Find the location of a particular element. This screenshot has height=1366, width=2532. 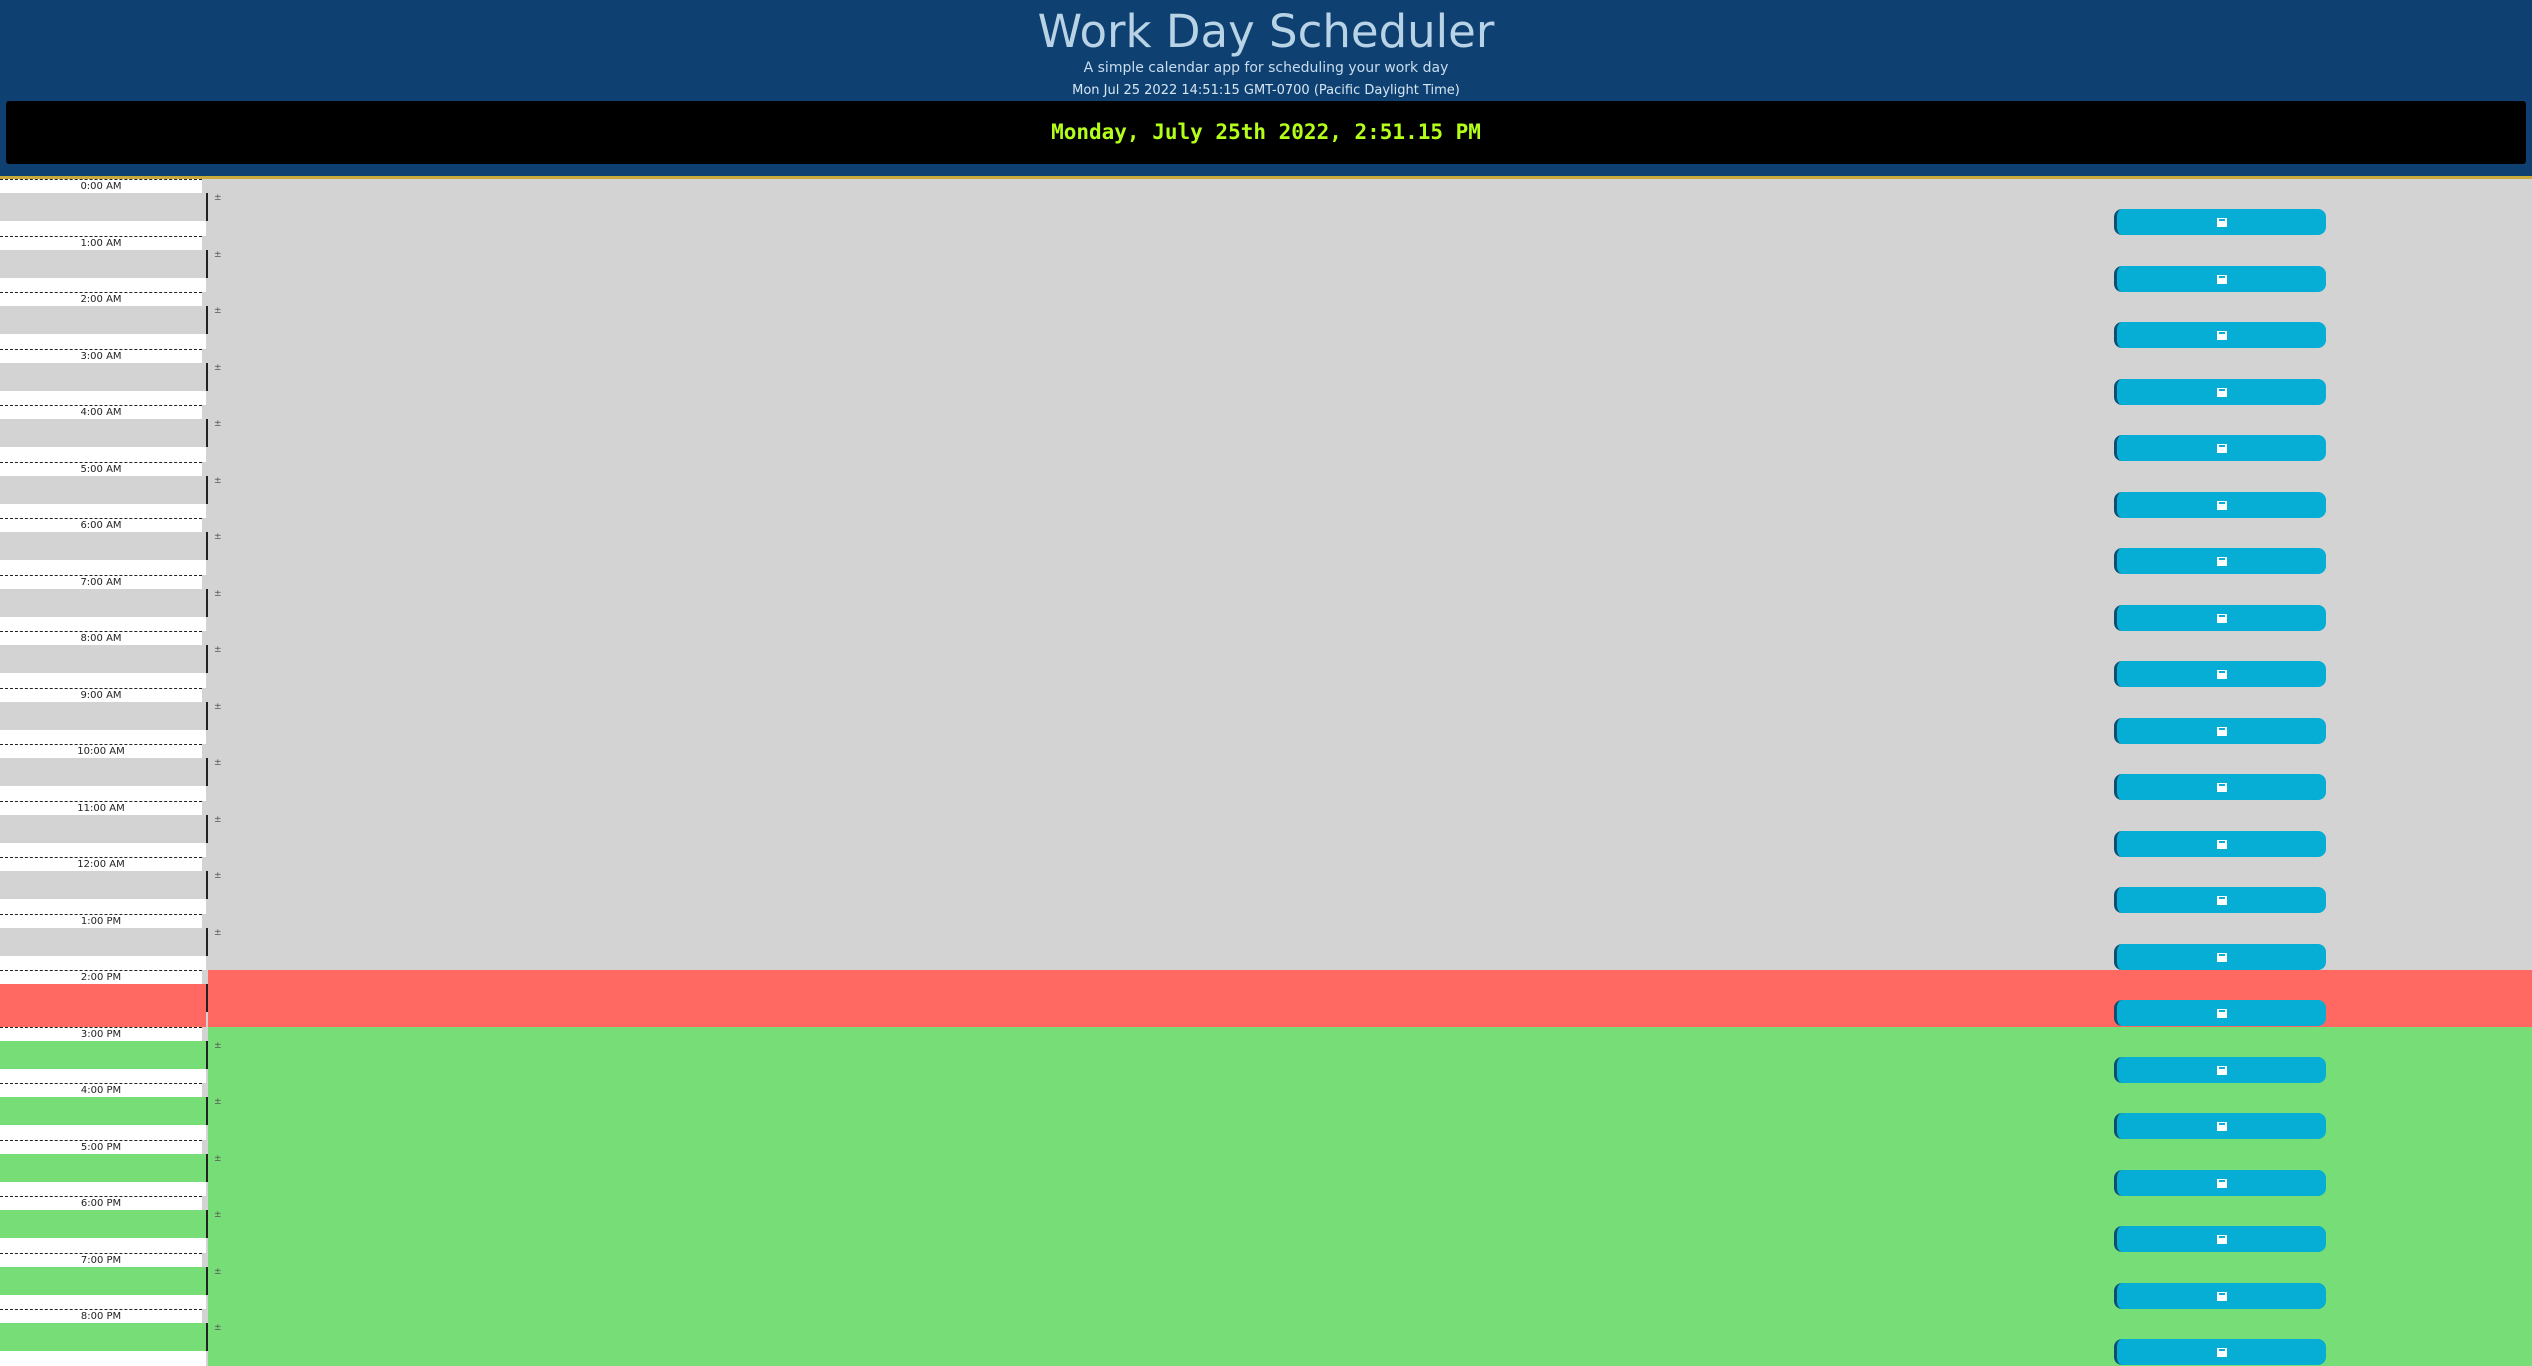

timeblock-row: 5:00 PM ± is located at coordinates (1266, 1167).